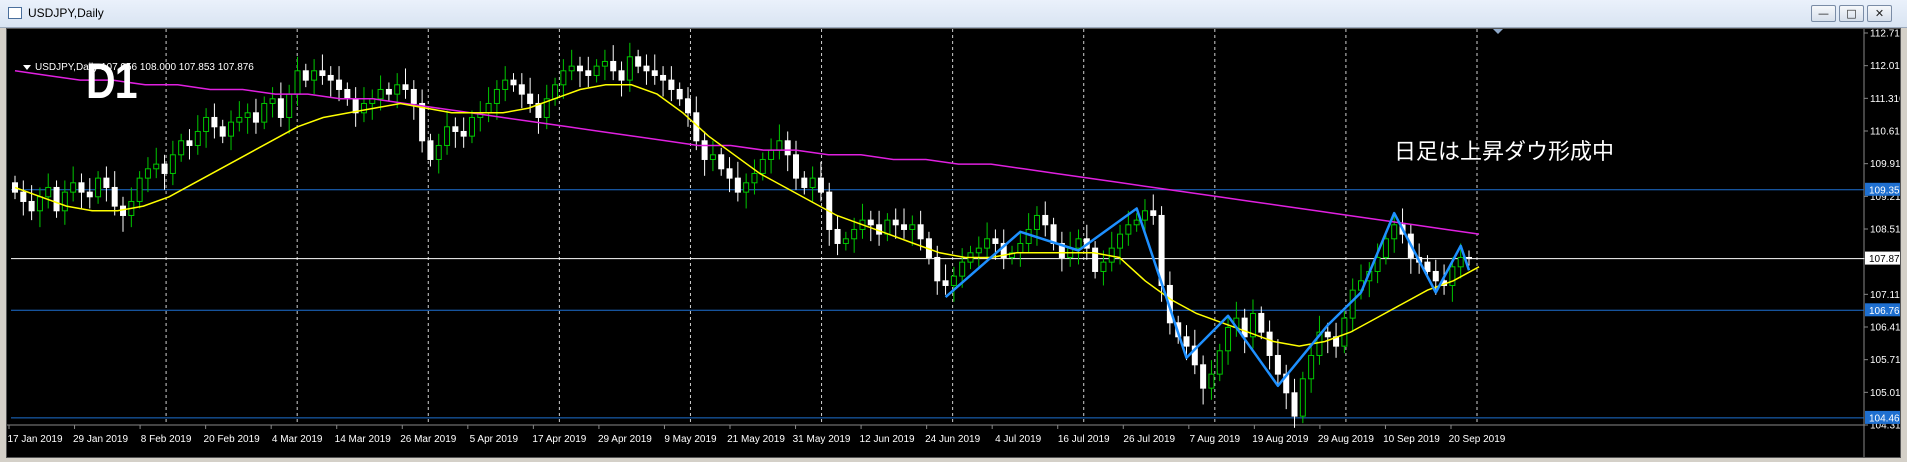 The height and width of the screenshot is (462, 1907). I want to click on price-level-label: 106.768, so click(1884, 311).